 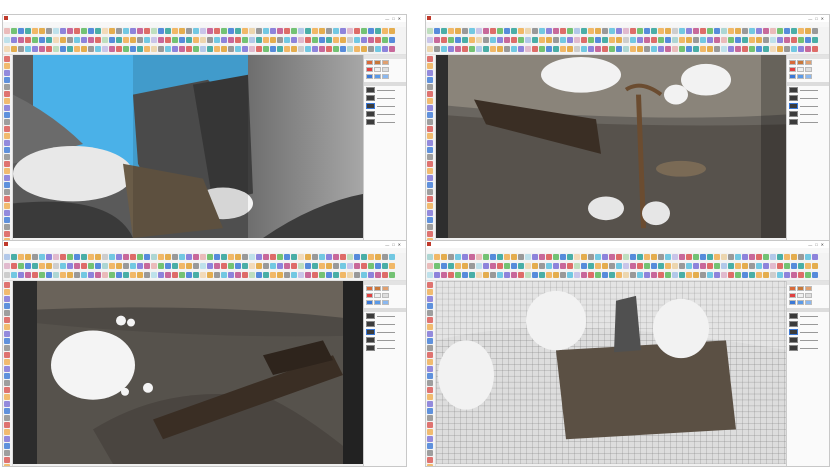 I want to click on default-tray, so click(x=807, y=373).